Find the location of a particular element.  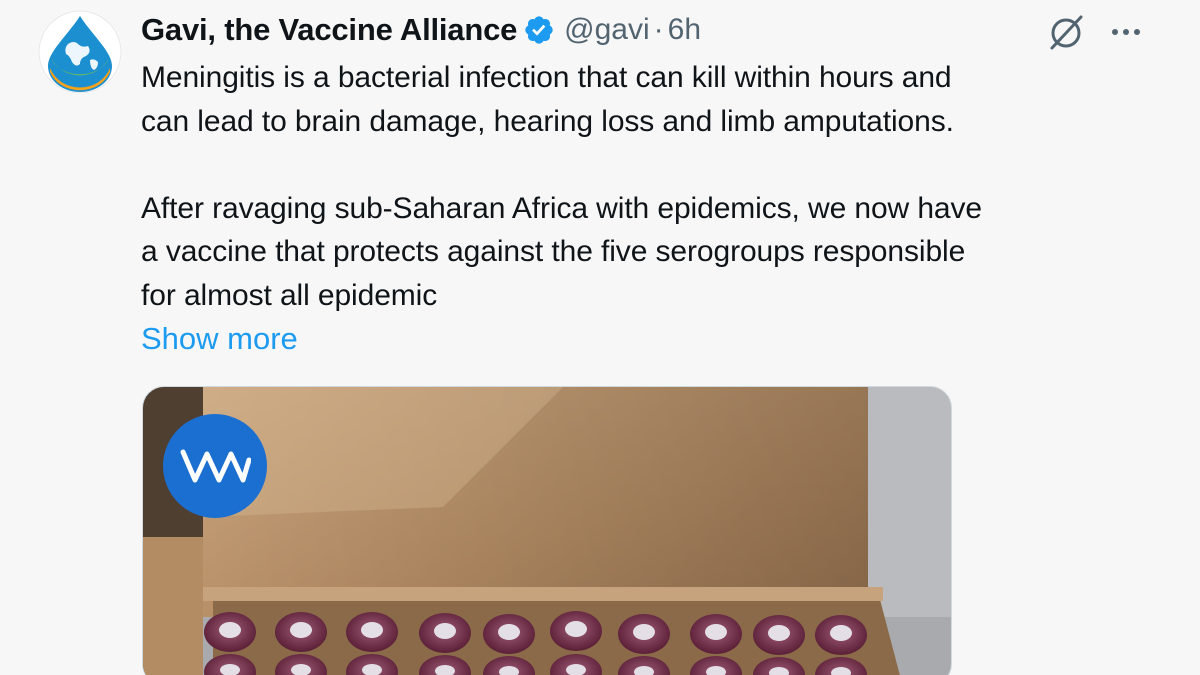

avatar is located at coordinates (80, 52).